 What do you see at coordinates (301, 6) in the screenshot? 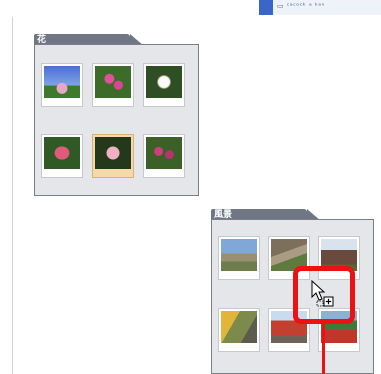
I see `partial-window-text: ▭ ᶜᵃᶜᵒᶜᵏ ᵃ ᵏᵃⁿ` at bounding box center [301, 6].